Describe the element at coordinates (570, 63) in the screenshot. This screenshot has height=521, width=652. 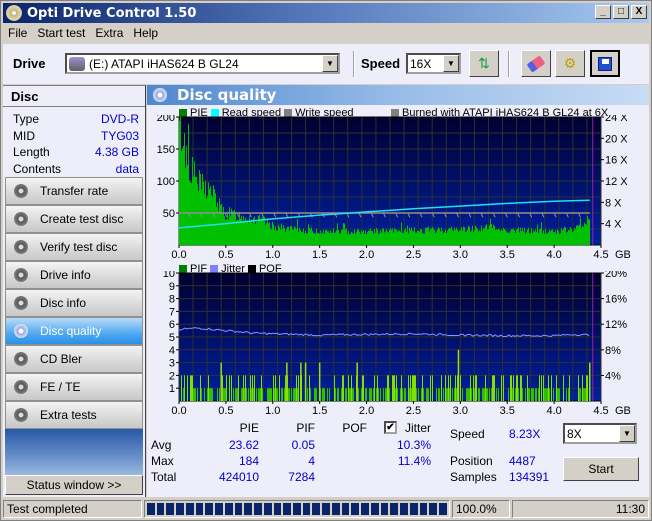
I see `settings-button: ⚙` at that location.